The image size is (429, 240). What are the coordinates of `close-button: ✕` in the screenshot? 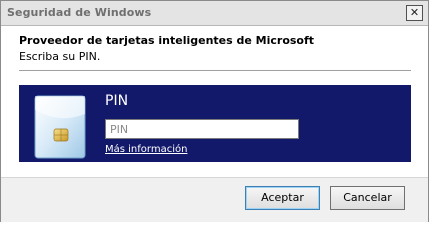 It's located at (414, 13).